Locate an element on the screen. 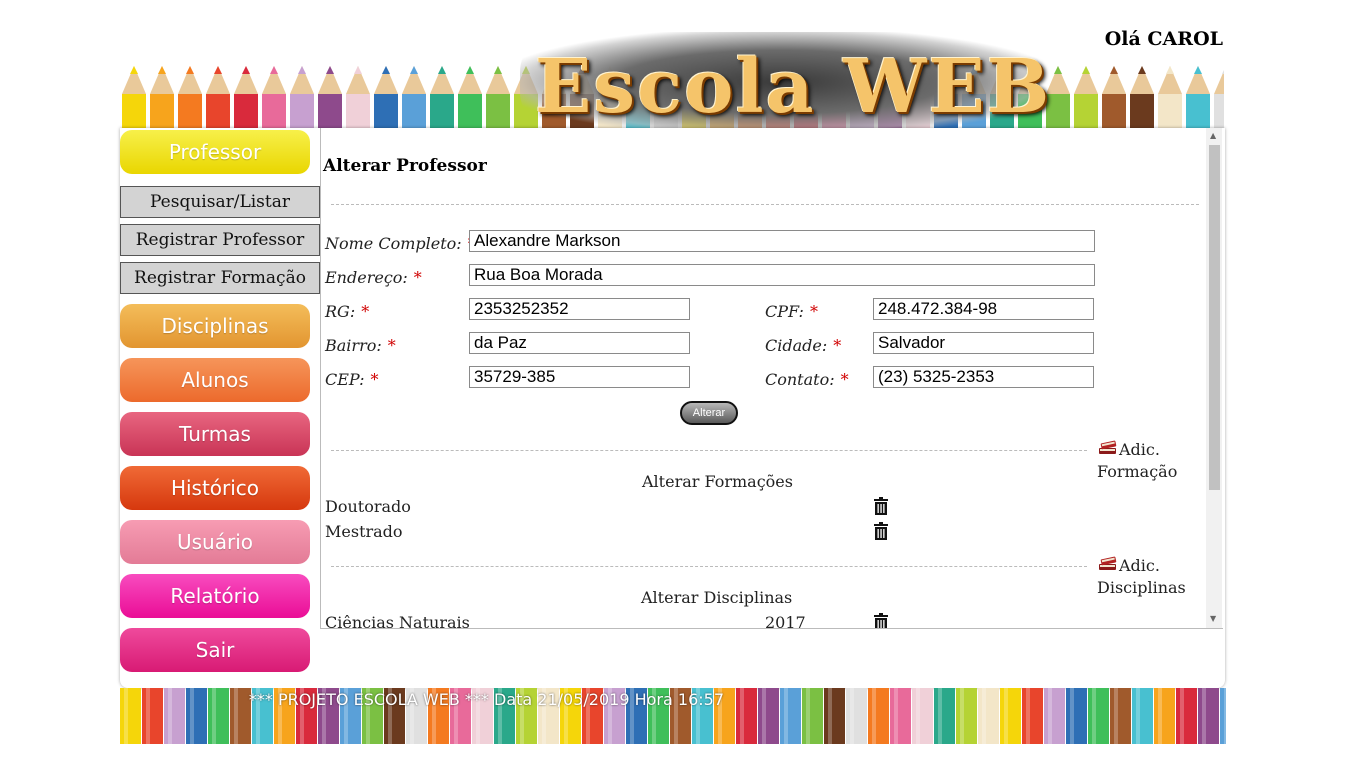 The width and height of the screenshot is (1366, 768). menu-relatorio-button: Relatório is located at coordinates (215, 596).